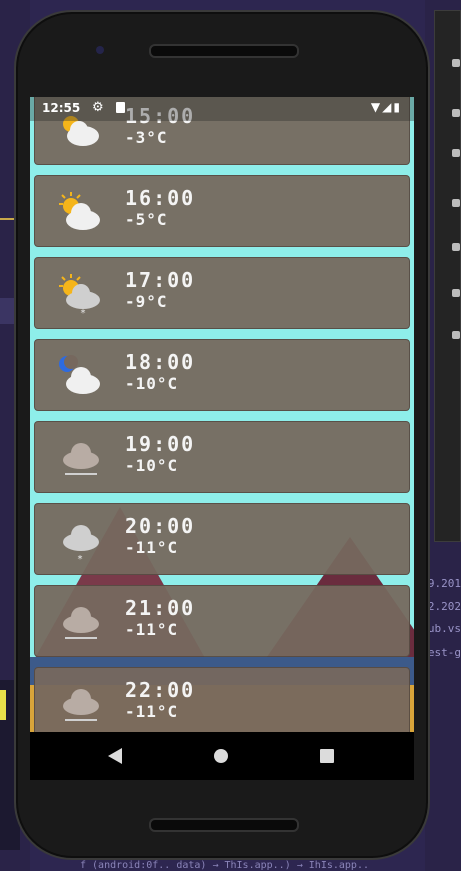 The height and width of the screenshot is (871, 461). What do you see at coordinates (222, 211) in the screenshot?
I see `forecast-card: 16:00 -5°C` at bounding box center [222, 211].